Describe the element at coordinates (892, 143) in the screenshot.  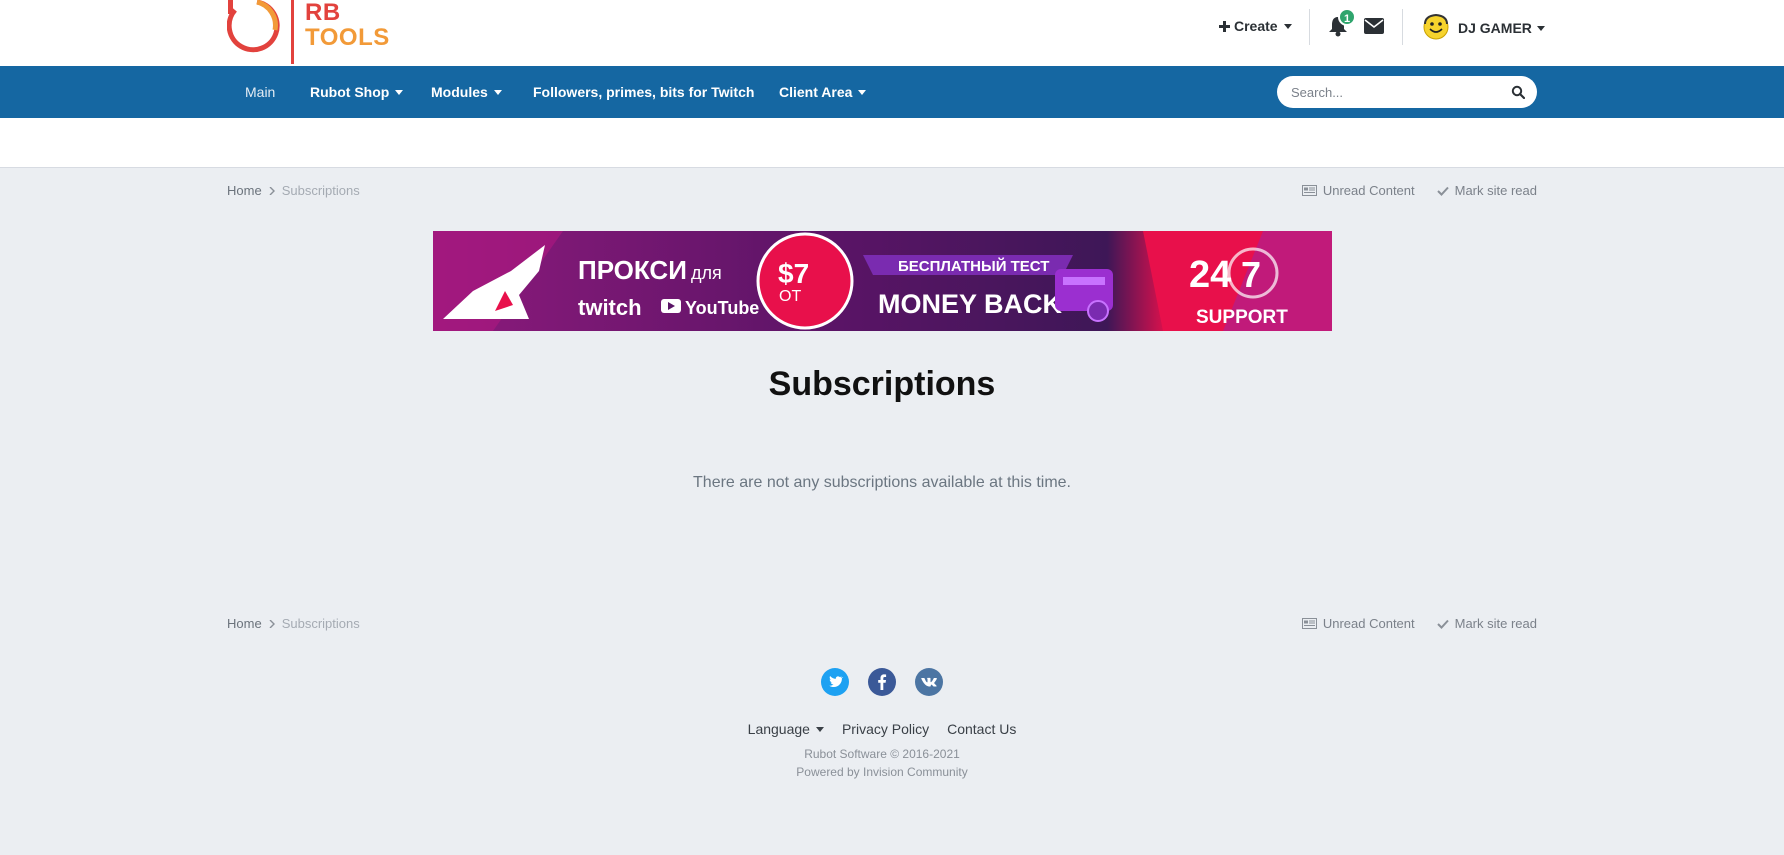
I see `page-header-strip` at that location.